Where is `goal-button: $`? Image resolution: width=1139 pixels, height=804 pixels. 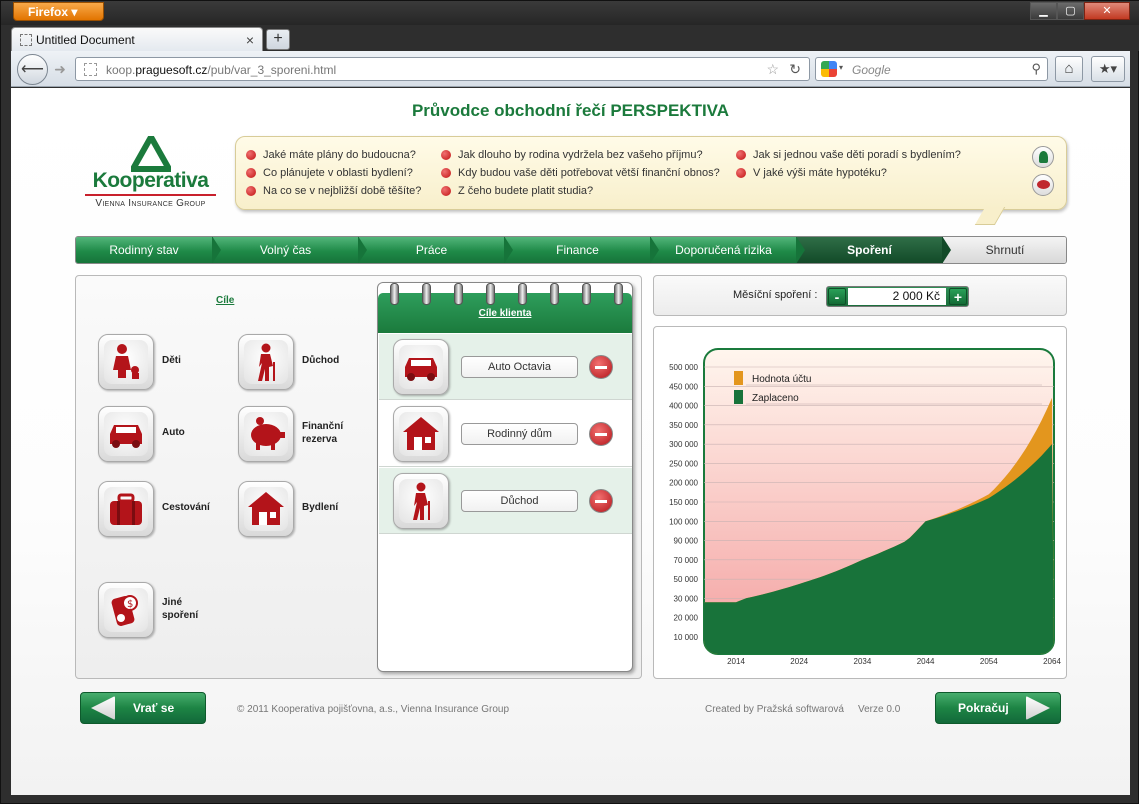
goal-button: $ is located at coordinates (126, 610).